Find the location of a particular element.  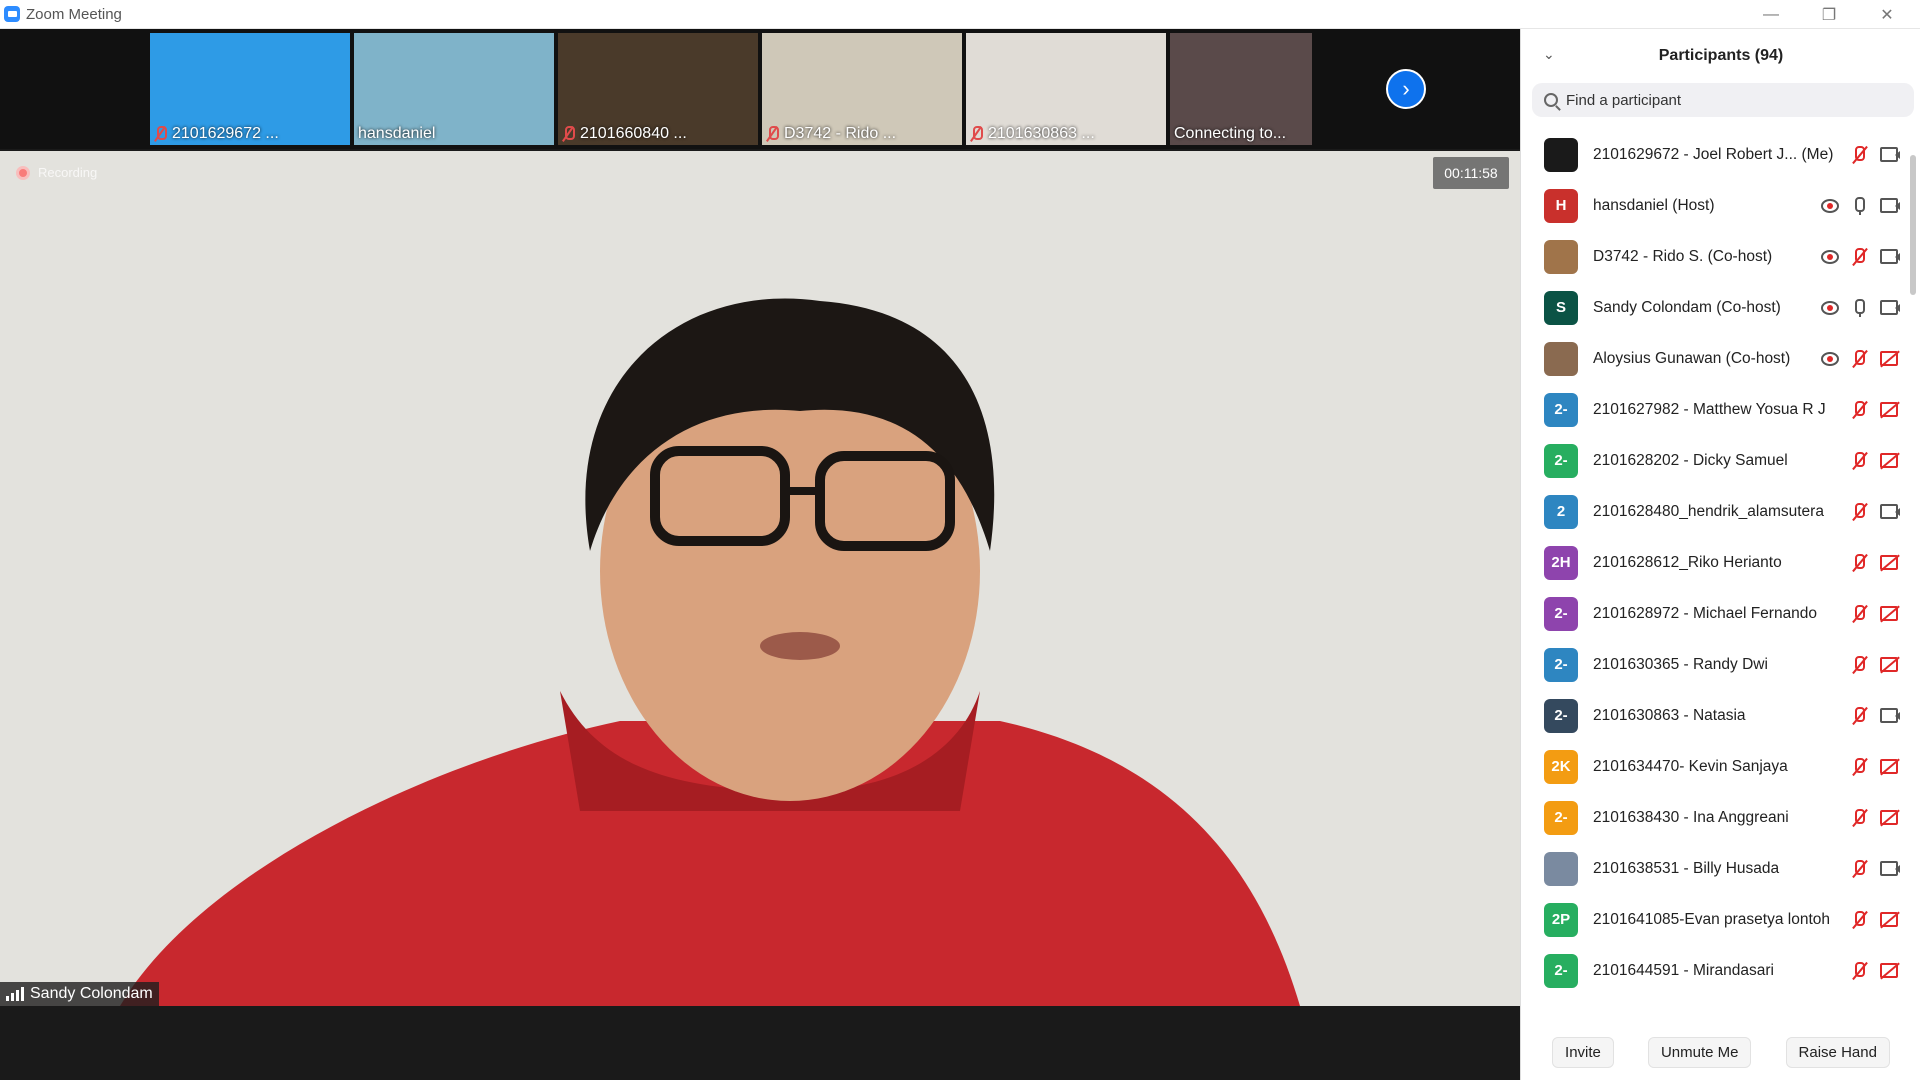

participant-row: 2101638531 - Billy Husada is located at coordinates (1715, 868).